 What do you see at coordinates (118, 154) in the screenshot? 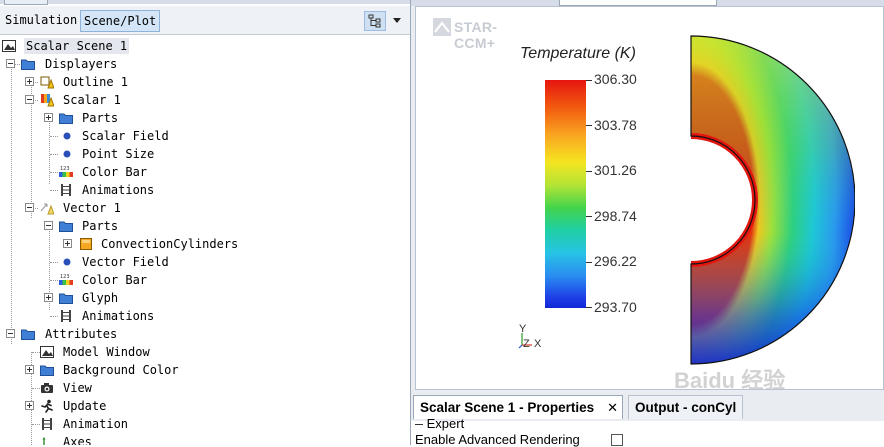
I see `tree-label: Point Size` at bounding box center [118, 154].